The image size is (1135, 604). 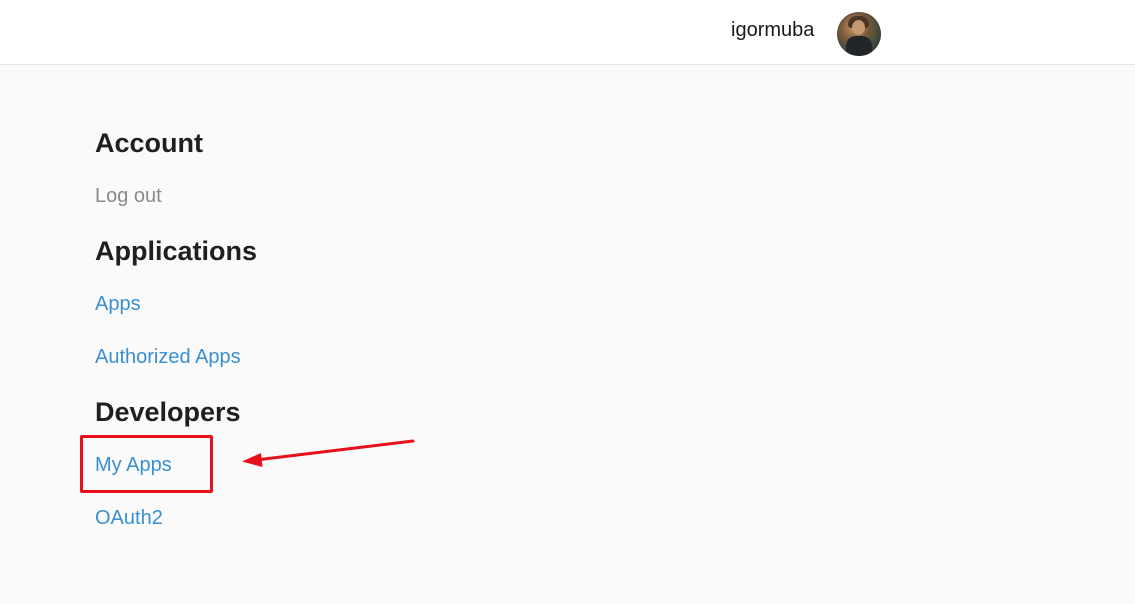 What do you see at coordinates (146, 464) in the screenshot?
I see `annotation-highlight-box` at bounding box center [146, 464].